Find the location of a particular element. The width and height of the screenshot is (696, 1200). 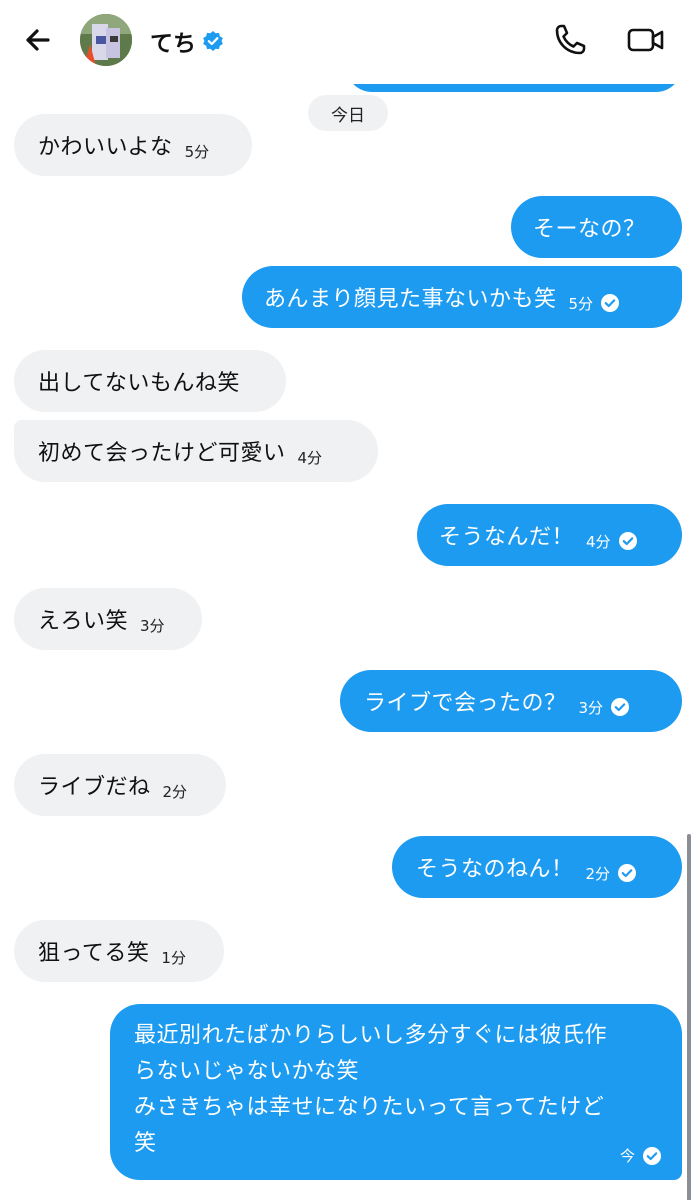

message-timestamp: 今 is located at coordinates (627, 1156).